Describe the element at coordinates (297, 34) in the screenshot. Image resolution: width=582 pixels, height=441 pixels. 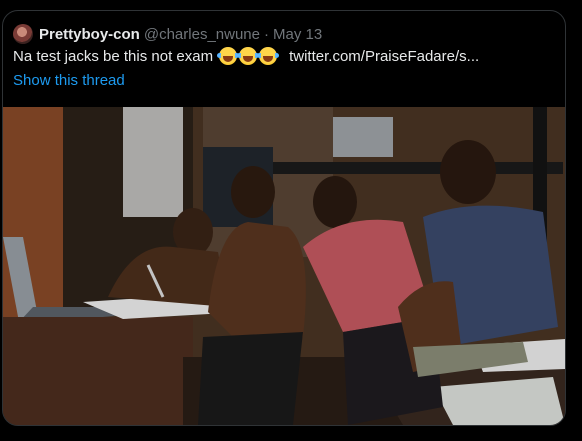
I see `tweet-date: May 13` at that location.